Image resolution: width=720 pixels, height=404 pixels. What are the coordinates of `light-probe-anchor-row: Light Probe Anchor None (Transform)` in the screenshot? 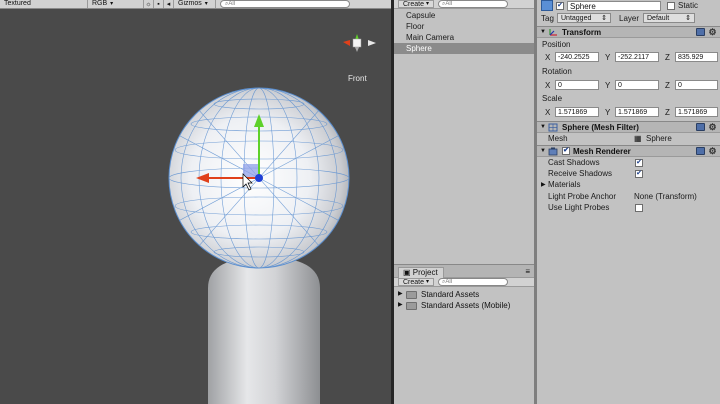 It's located at (622, 196).